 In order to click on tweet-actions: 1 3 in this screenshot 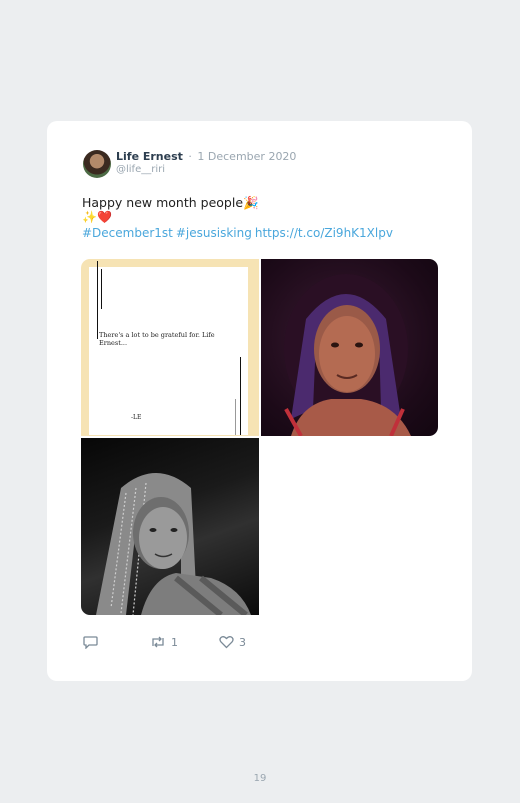, I will do `click(233, 645)`.